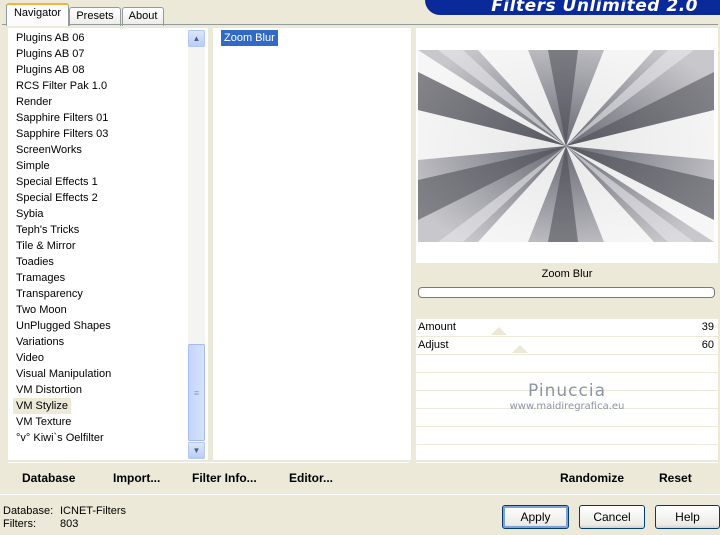 This screenshot has height=535, width=720. Describe the element at coordinates (567, 328) in the screenshot. I see `param-row-amount: Amount 39` at that location.